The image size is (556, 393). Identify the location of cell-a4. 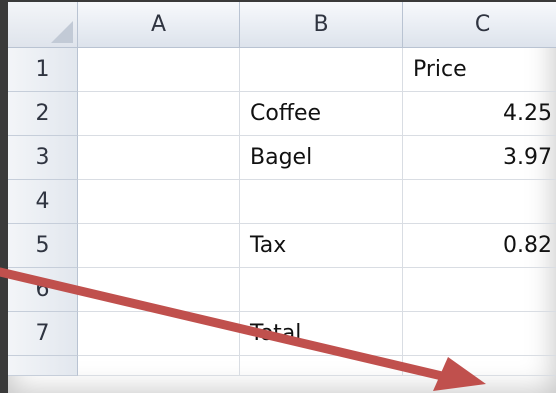
(159, 202).